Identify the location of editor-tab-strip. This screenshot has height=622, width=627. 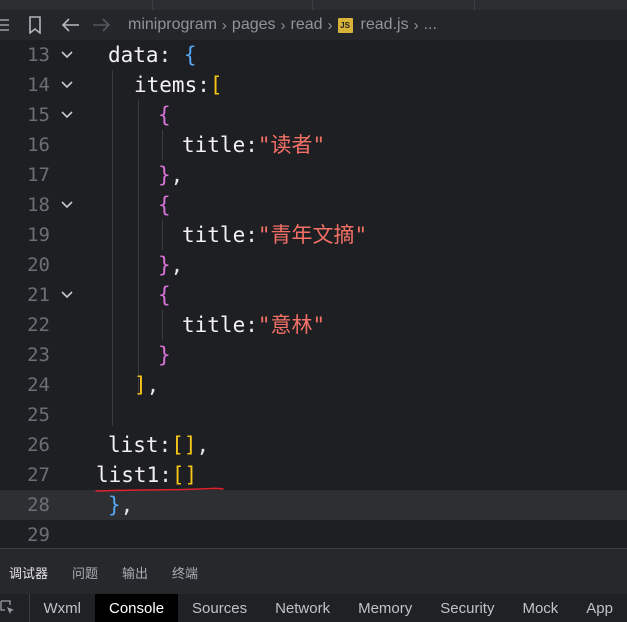
(313, 5).